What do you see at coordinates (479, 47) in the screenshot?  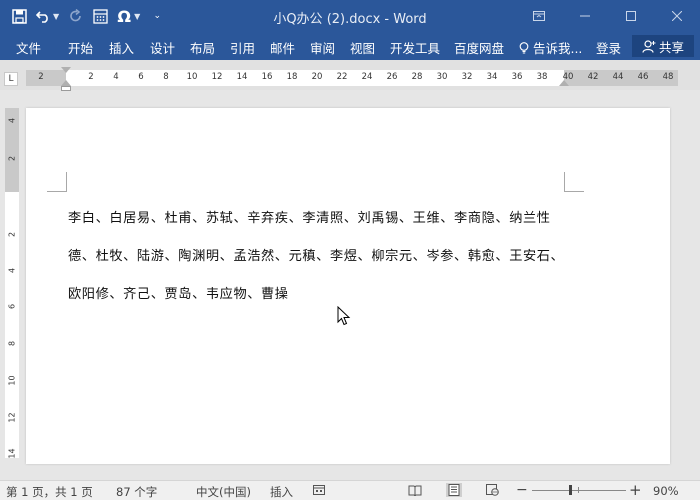 I see `tab-baidu-netdisk: 百度网盘` at bounding box center [479, 47].